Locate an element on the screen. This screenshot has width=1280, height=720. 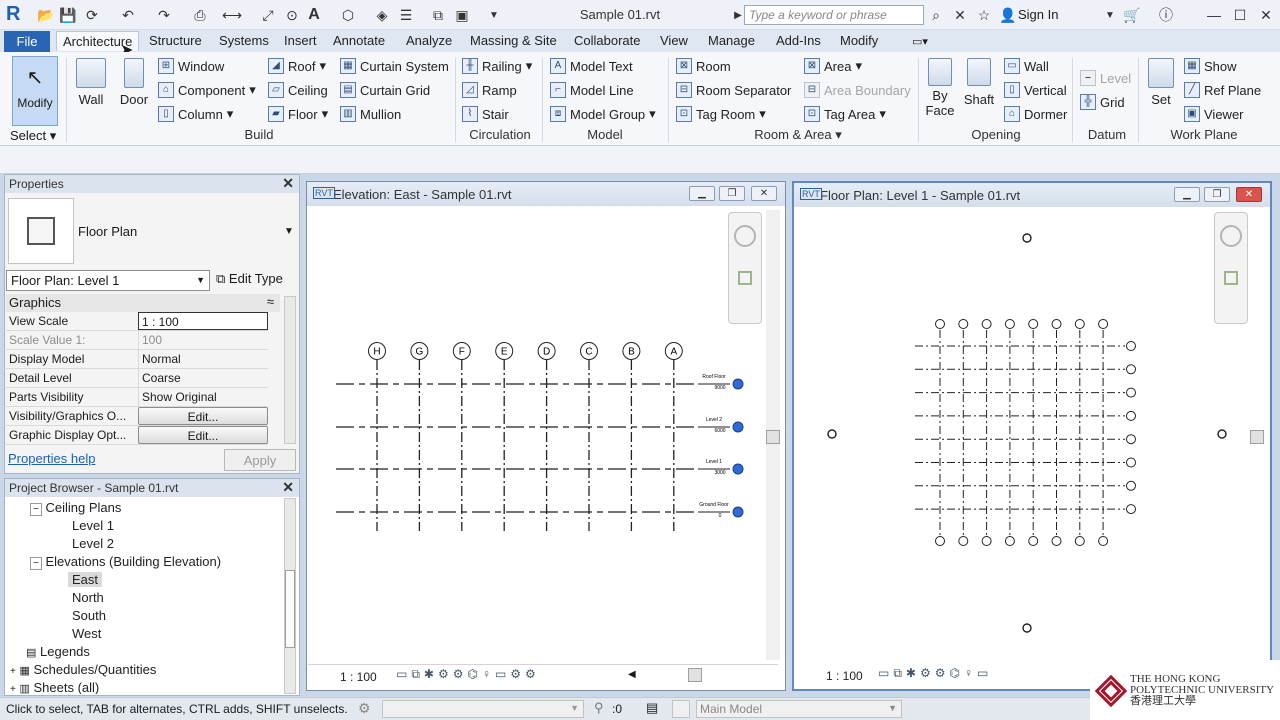
properties-help-link: Properties help is located at coordinates (51, 458).